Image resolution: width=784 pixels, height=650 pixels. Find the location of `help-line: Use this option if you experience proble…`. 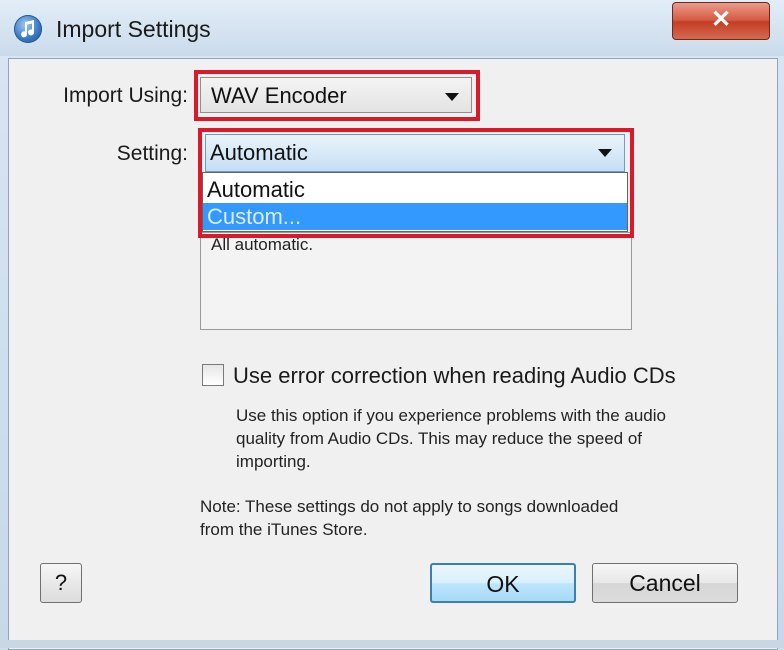

help-line: Use this option if you experience proble… is located at coordinates (451, 415).